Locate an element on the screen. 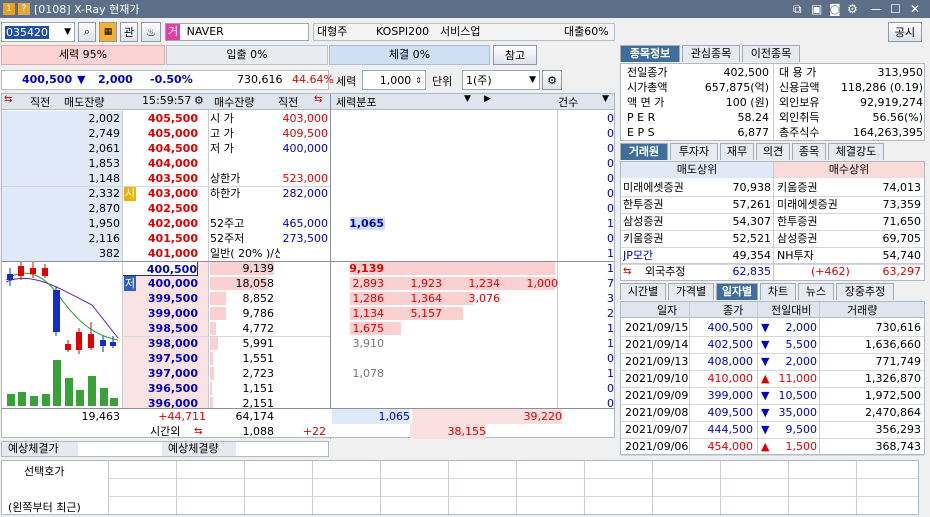  help-icon: ? is located at coordinates (24, 9).